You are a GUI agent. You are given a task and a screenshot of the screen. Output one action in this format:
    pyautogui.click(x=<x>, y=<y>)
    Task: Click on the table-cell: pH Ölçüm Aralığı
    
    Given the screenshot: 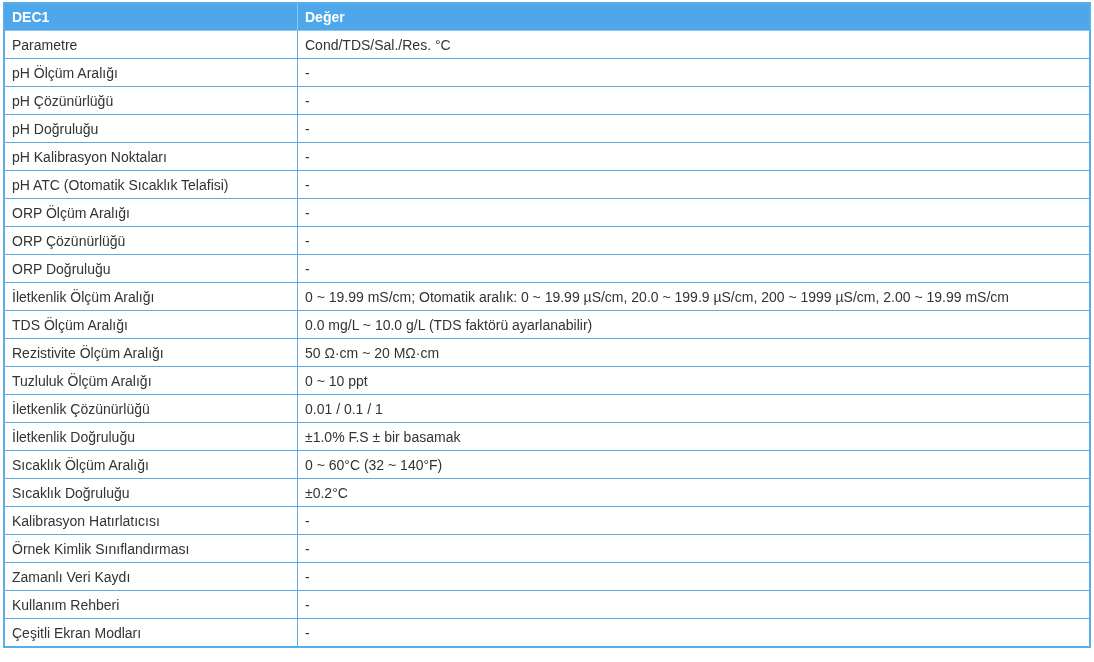 What is the action you would take?
    pyautogui.click(x=151, y=72)
    